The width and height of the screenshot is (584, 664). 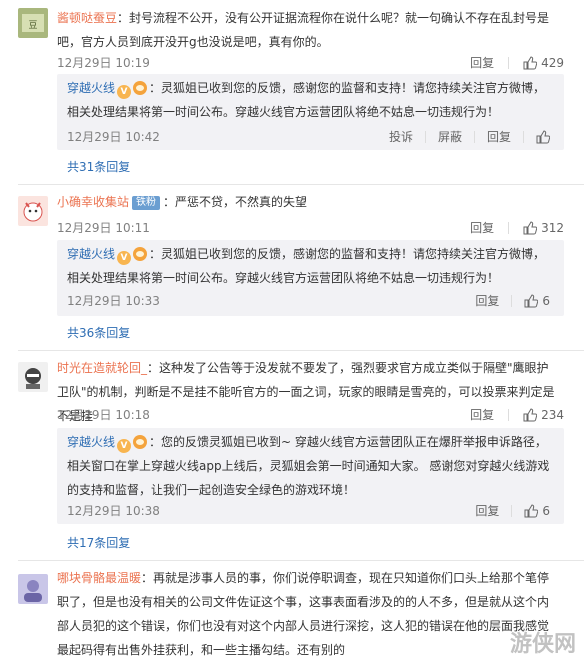 I want to click on comment-username: 时光在造就轮回_, so click(x=102, y=368).